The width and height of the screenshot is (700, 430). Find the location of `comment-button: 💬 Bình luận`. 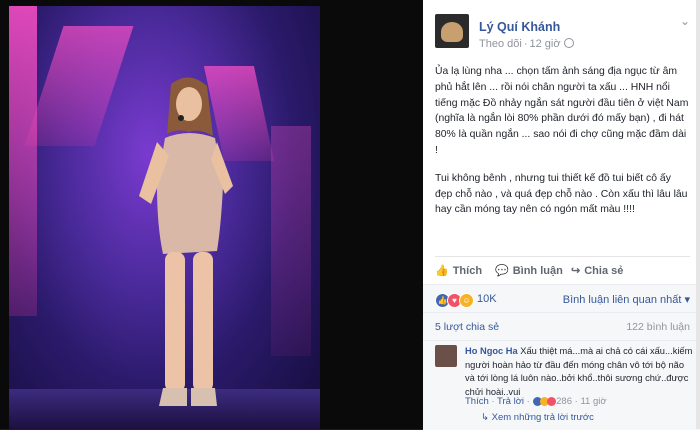

comment-button: 💬 Bình luận is located at coordinates (529, 270).